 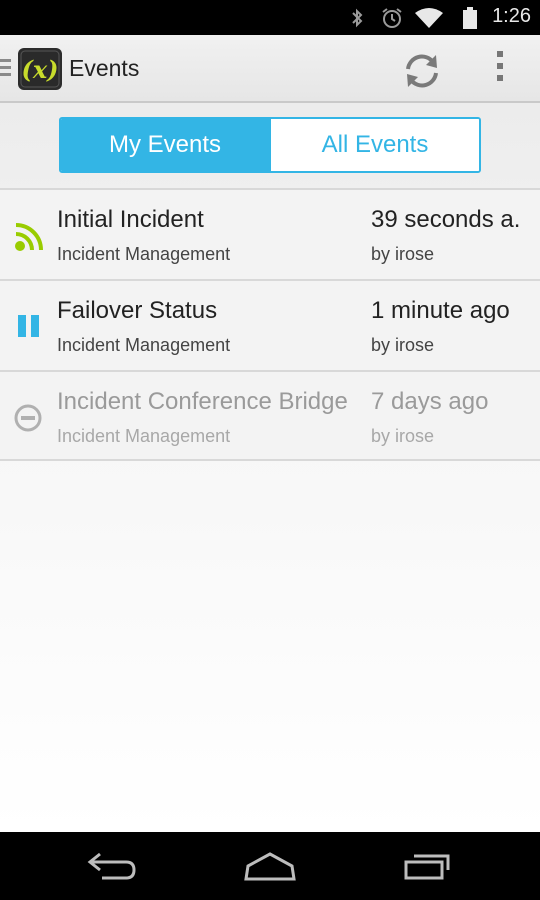 What do you see at coordinates (446, 219) in the screenshot?
I see `event-time: 39 seconds a.` at bounding box center [446, 219].